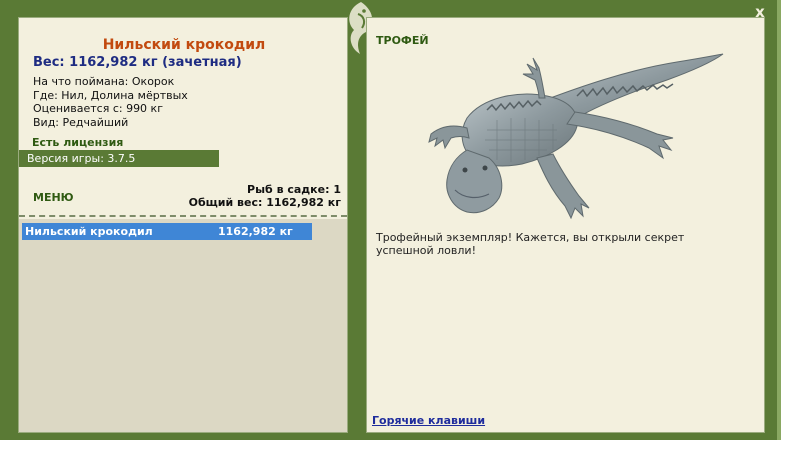  Describe the element at coordinates (576, 136) in the screenshot. I see `crocodile-image` at that location.